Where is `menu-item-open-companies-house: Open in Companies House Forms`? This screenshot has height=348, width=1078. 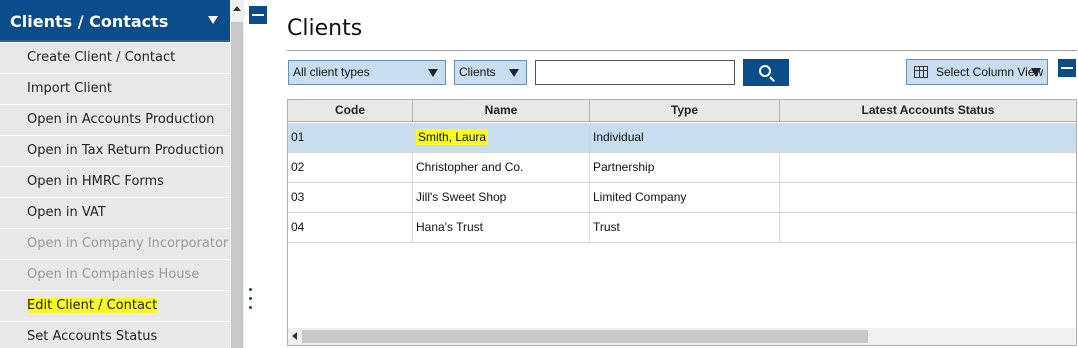
menu-item-open-companies-house: Open in Companies House Forms is located at coordinates (115, 285).